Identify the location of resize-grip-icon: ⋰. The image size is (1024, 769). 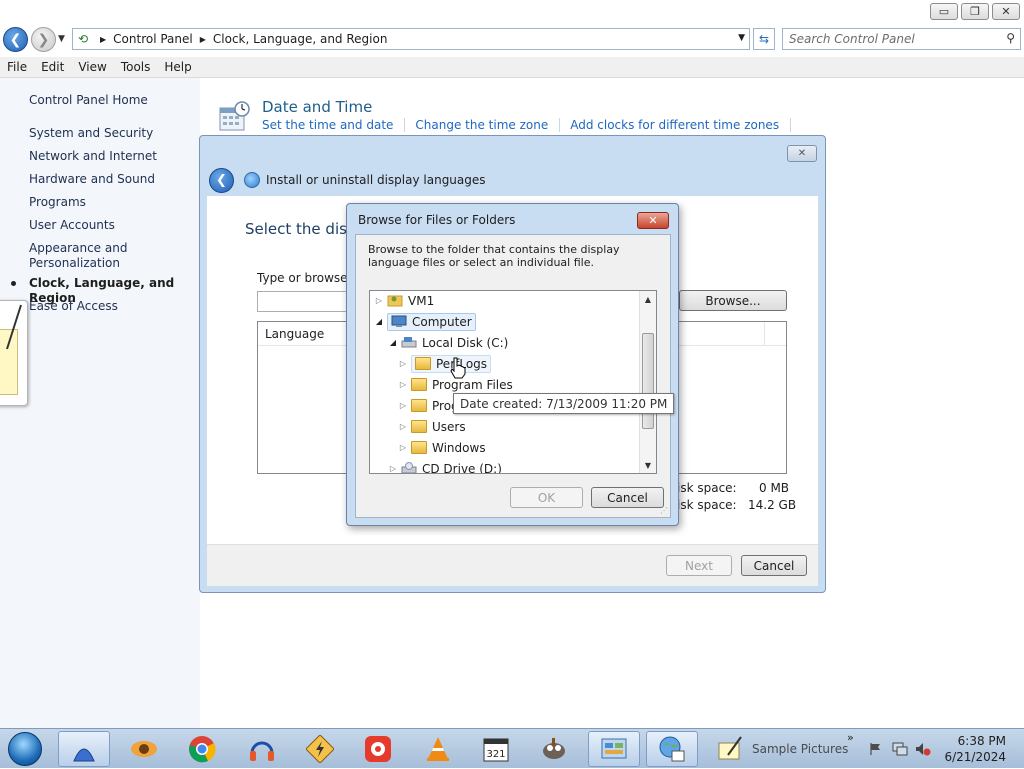
(664, 510).